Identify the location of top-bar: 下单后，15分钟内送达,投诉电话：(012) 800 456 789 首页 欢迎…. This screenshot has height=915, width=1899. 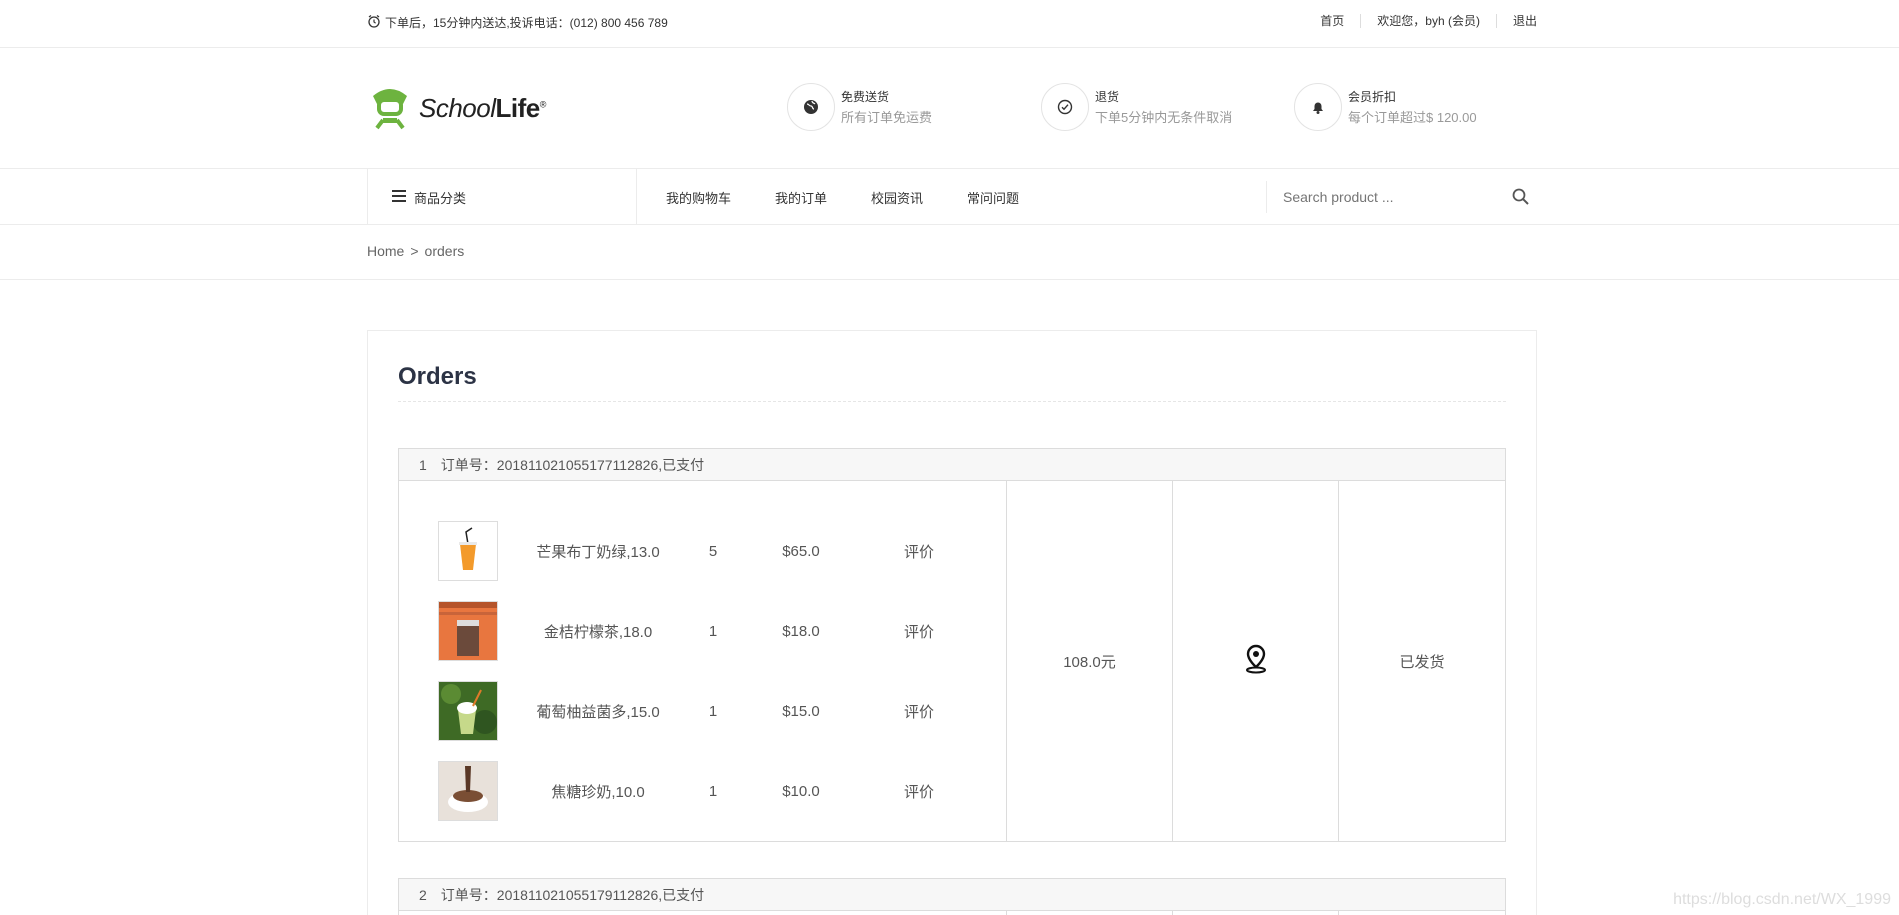
(949, 24).